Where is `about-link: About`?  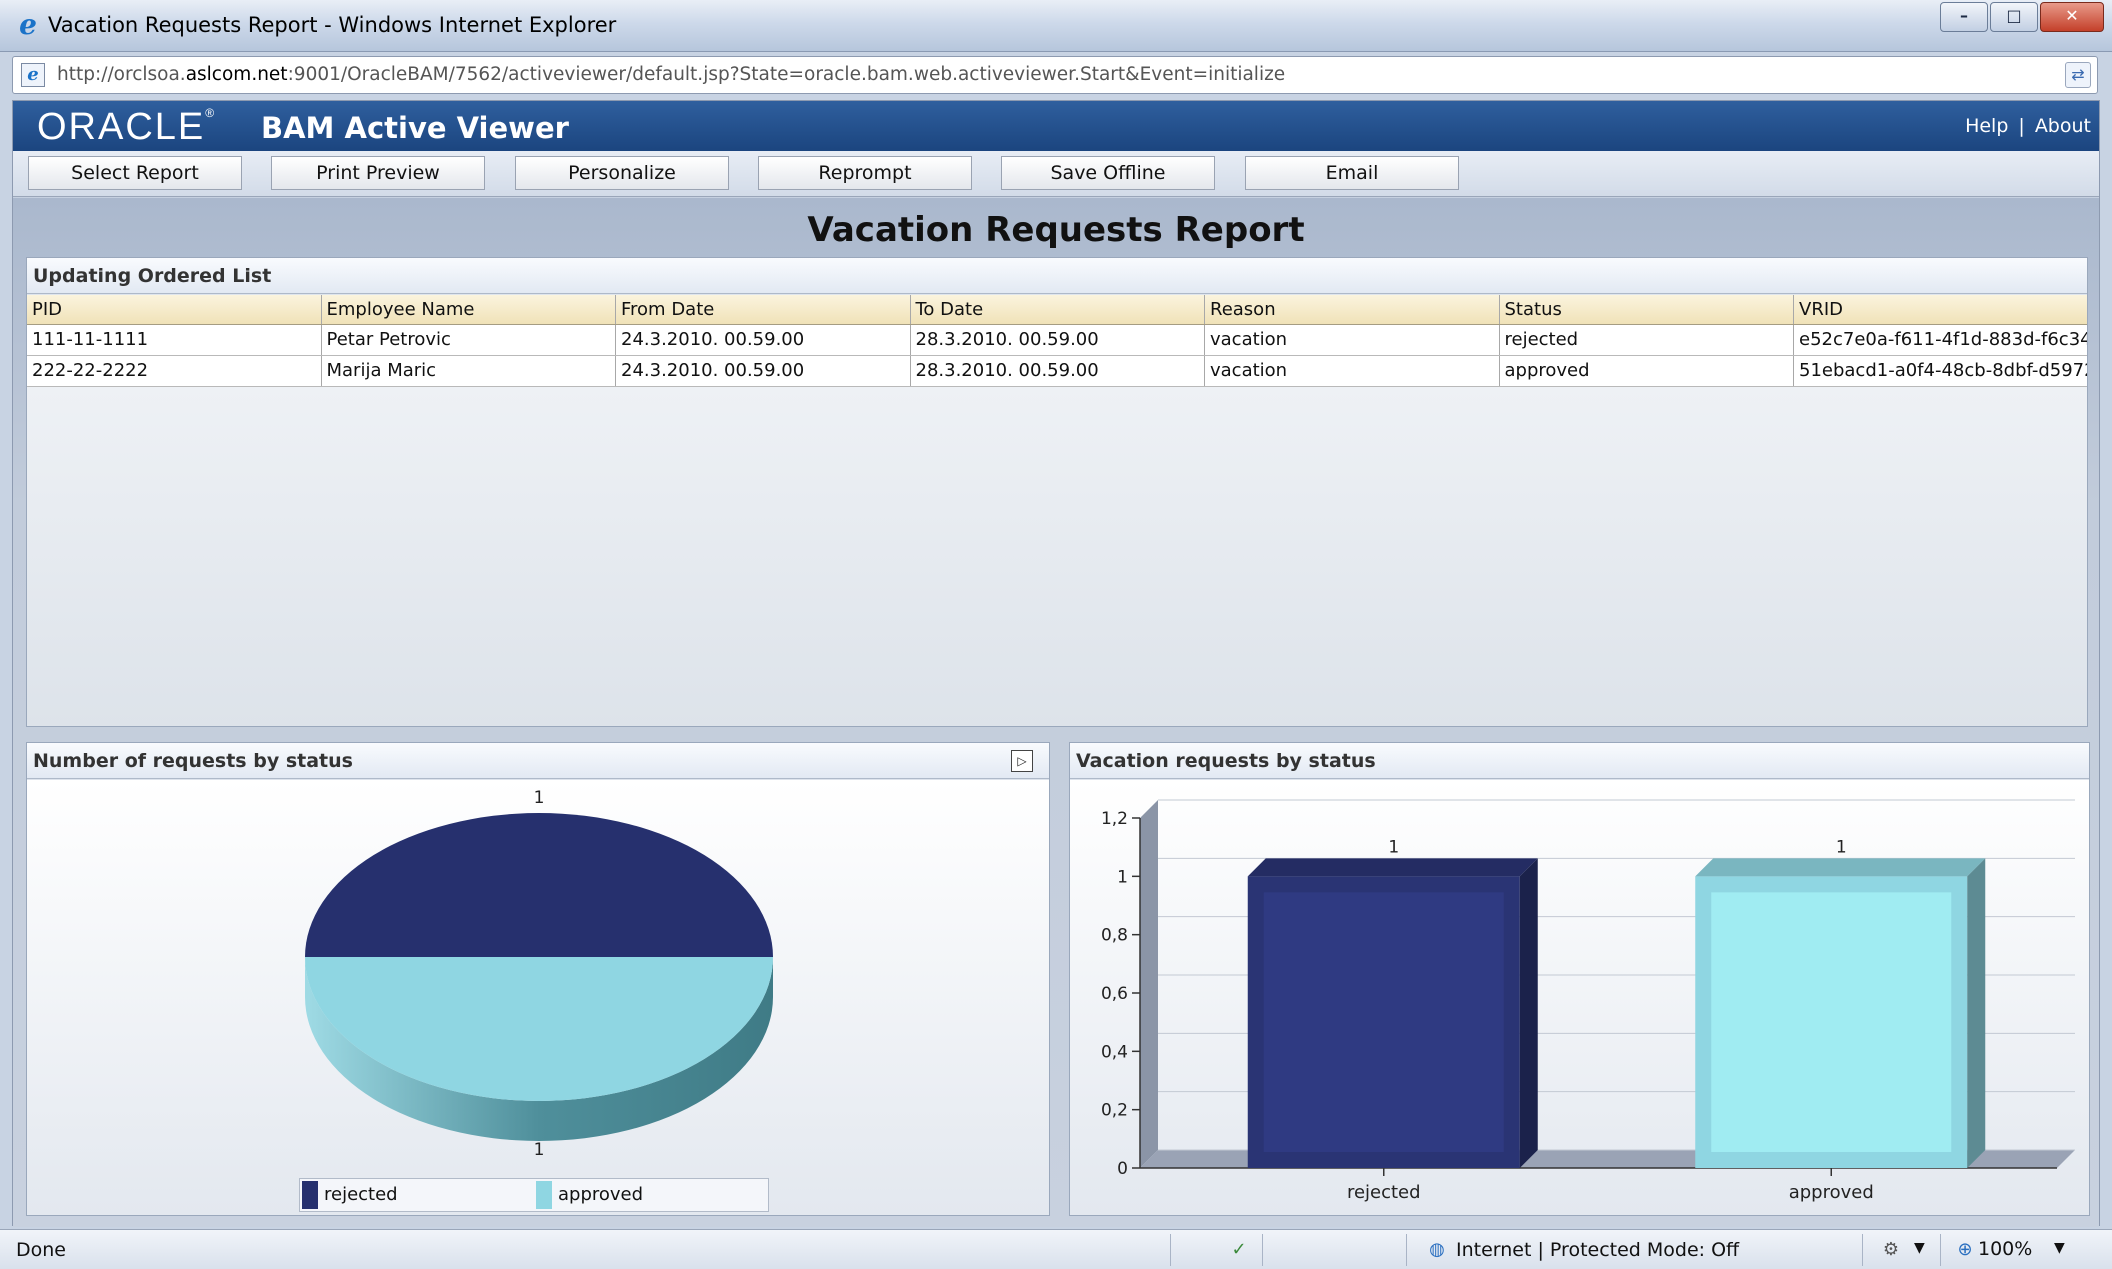 about-link: About is located at coordinates (2063, 126).